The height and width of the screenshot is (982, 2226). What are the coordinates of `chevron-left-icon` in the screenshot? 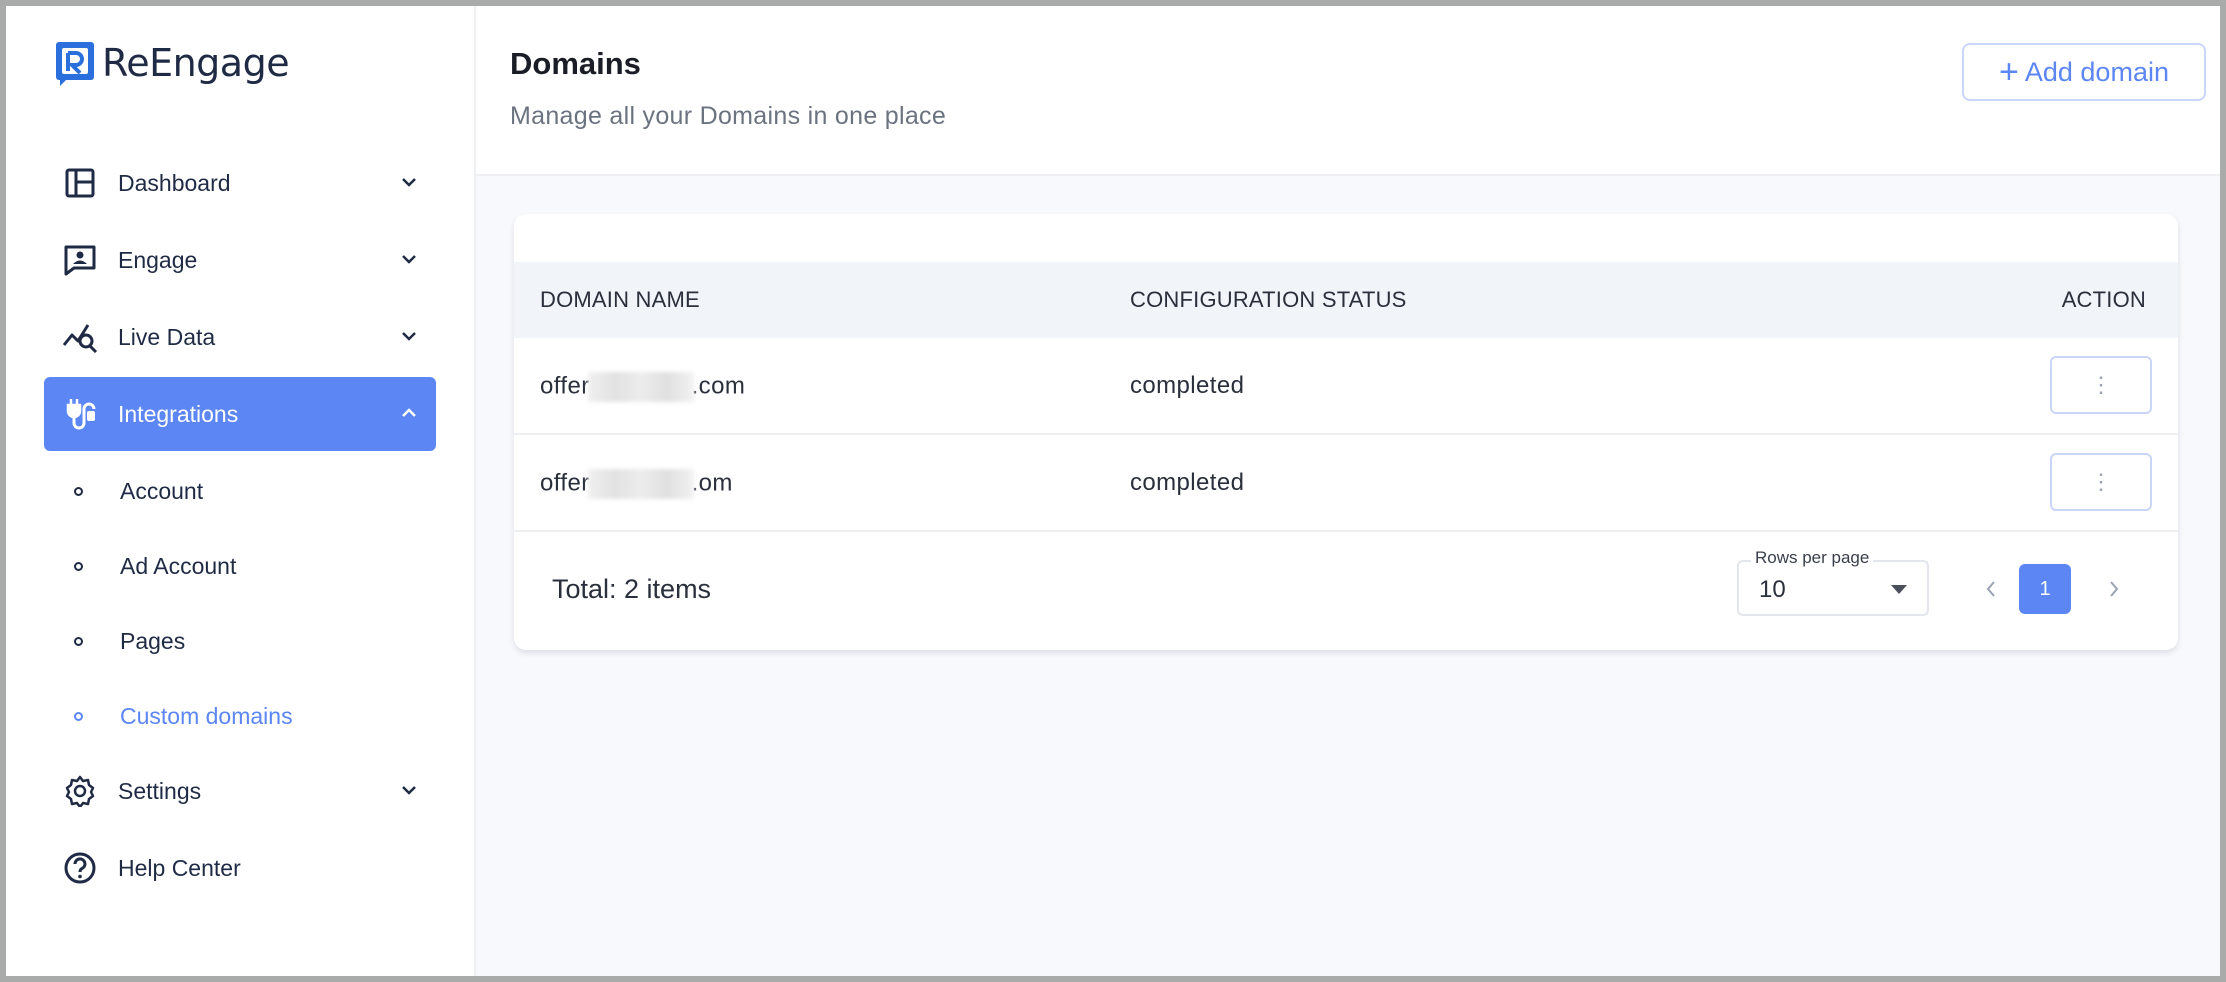 It's located at (1990, 589).